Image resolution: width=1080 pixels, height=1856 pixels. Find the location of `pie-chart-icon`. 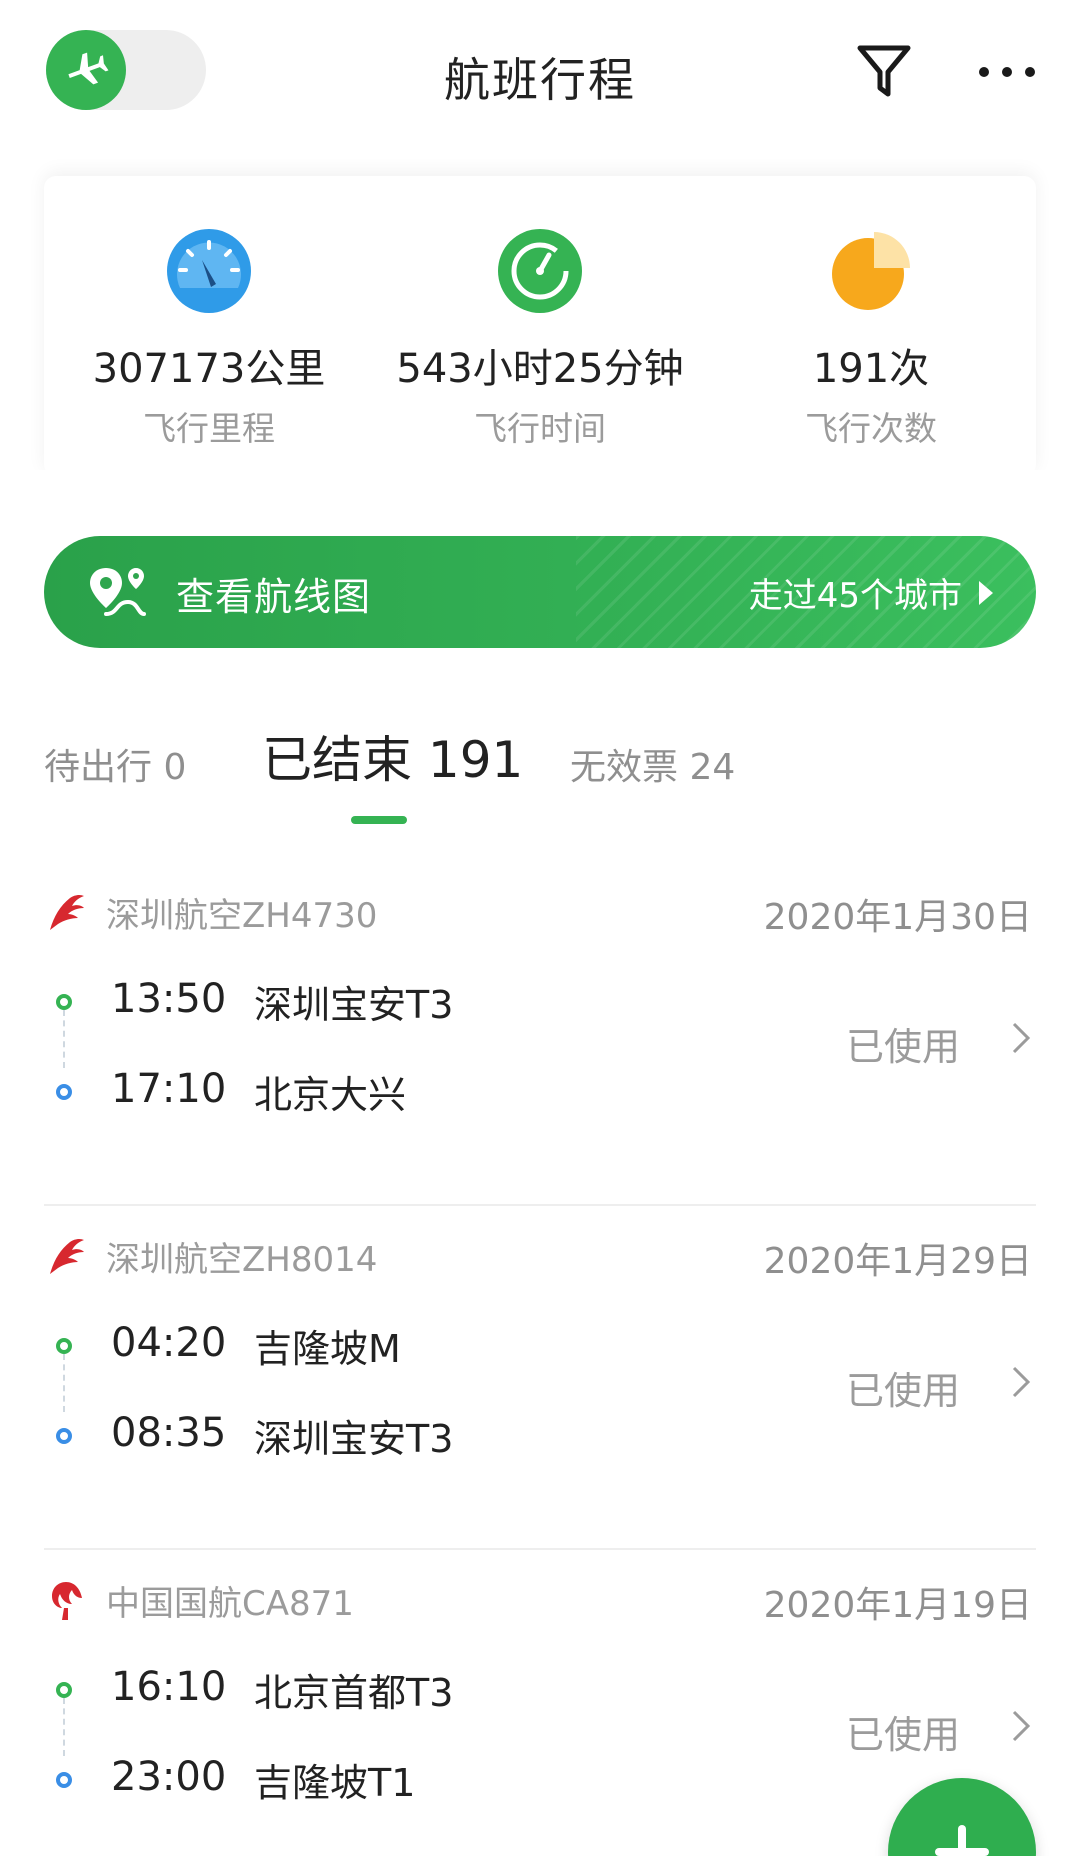

pie-chart-icon is located at coordinates (871, 271).